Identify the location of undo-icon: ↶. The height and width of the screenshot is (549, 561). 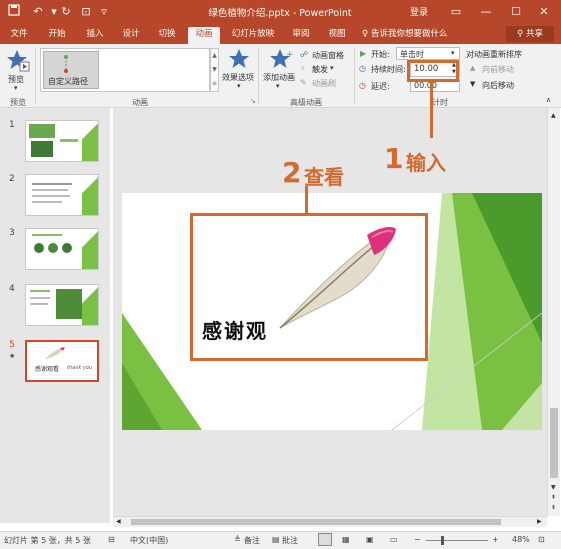
(38, 12).